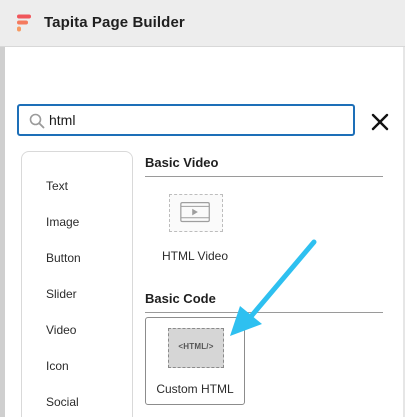 This screenshot has width=405, height=417. What do you see at coordinates (57, 366) in the screenshot?
I see `category-item-icon: Icon` at bounding box center [57, 366].